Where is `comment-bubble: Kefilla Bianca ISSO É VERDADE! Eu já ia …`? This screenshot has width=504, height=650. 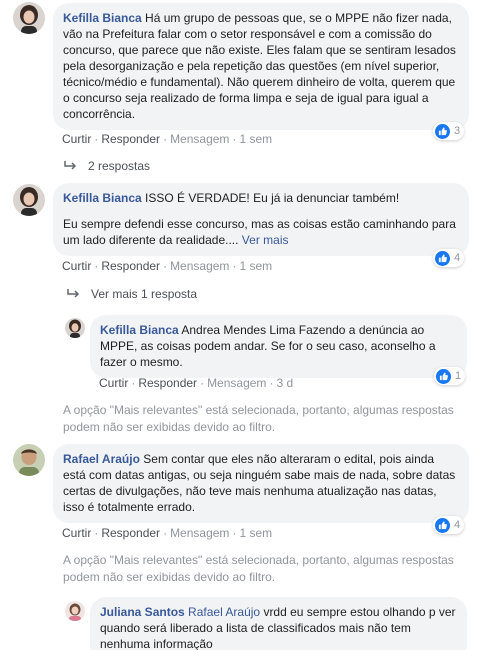 comment-bubble: Kefilla Bianca ISSO É VERDADE! Eu já ia … is located at coordinates (261, 219).